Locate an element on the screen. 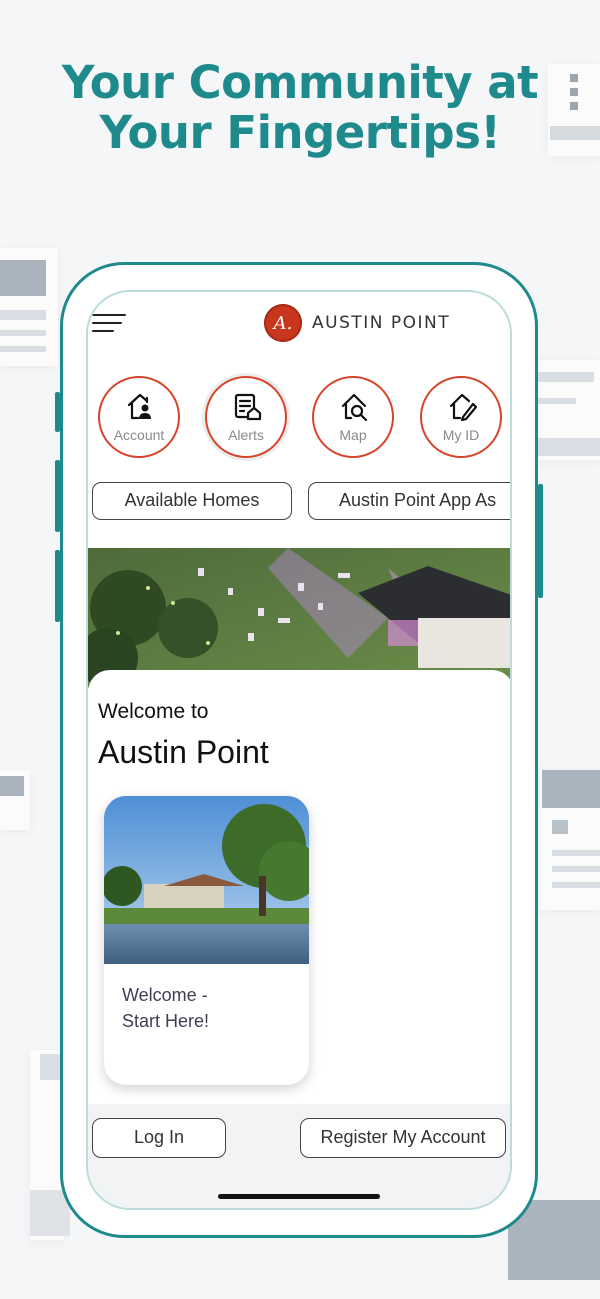  brand-name: AUSTIN POINT is located at coordinates (381, 323).